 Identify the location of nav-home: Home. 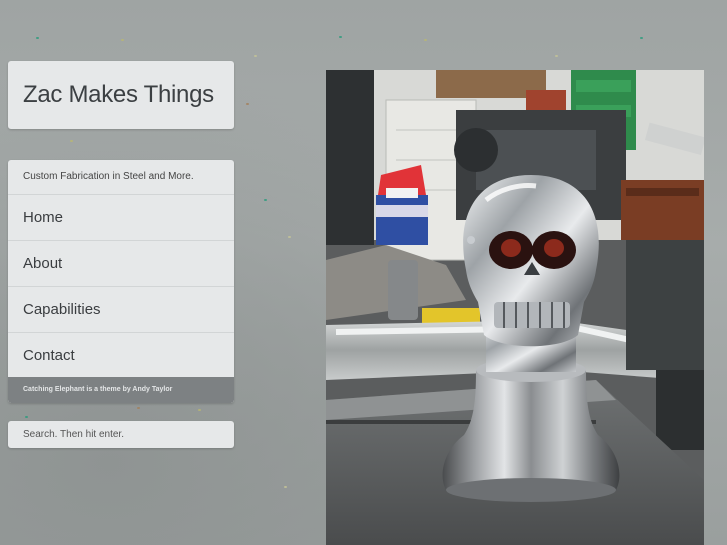
(121, 218).